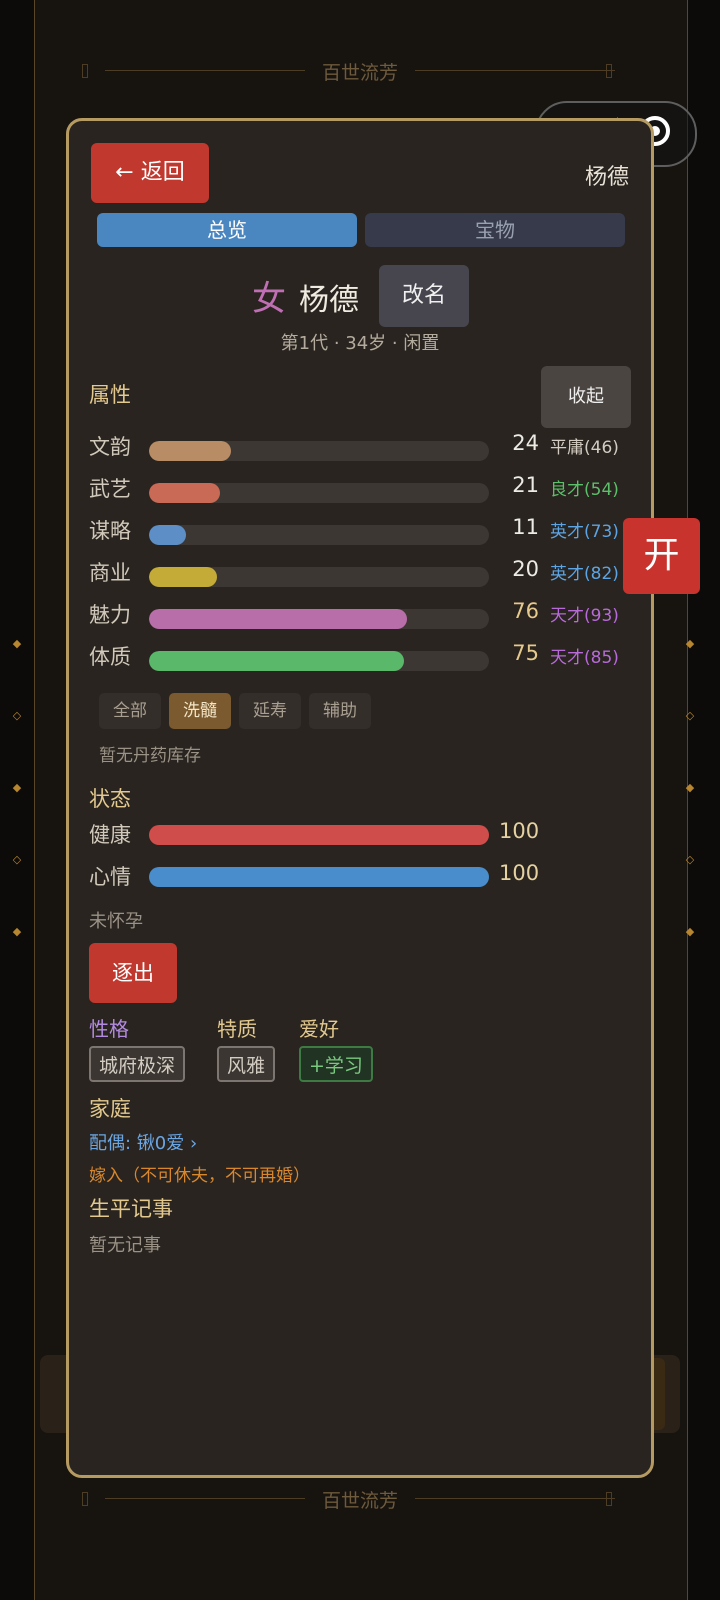  Describe the element at coordinates (319, 835) in the screenshot. I see `health-bar` at that location.